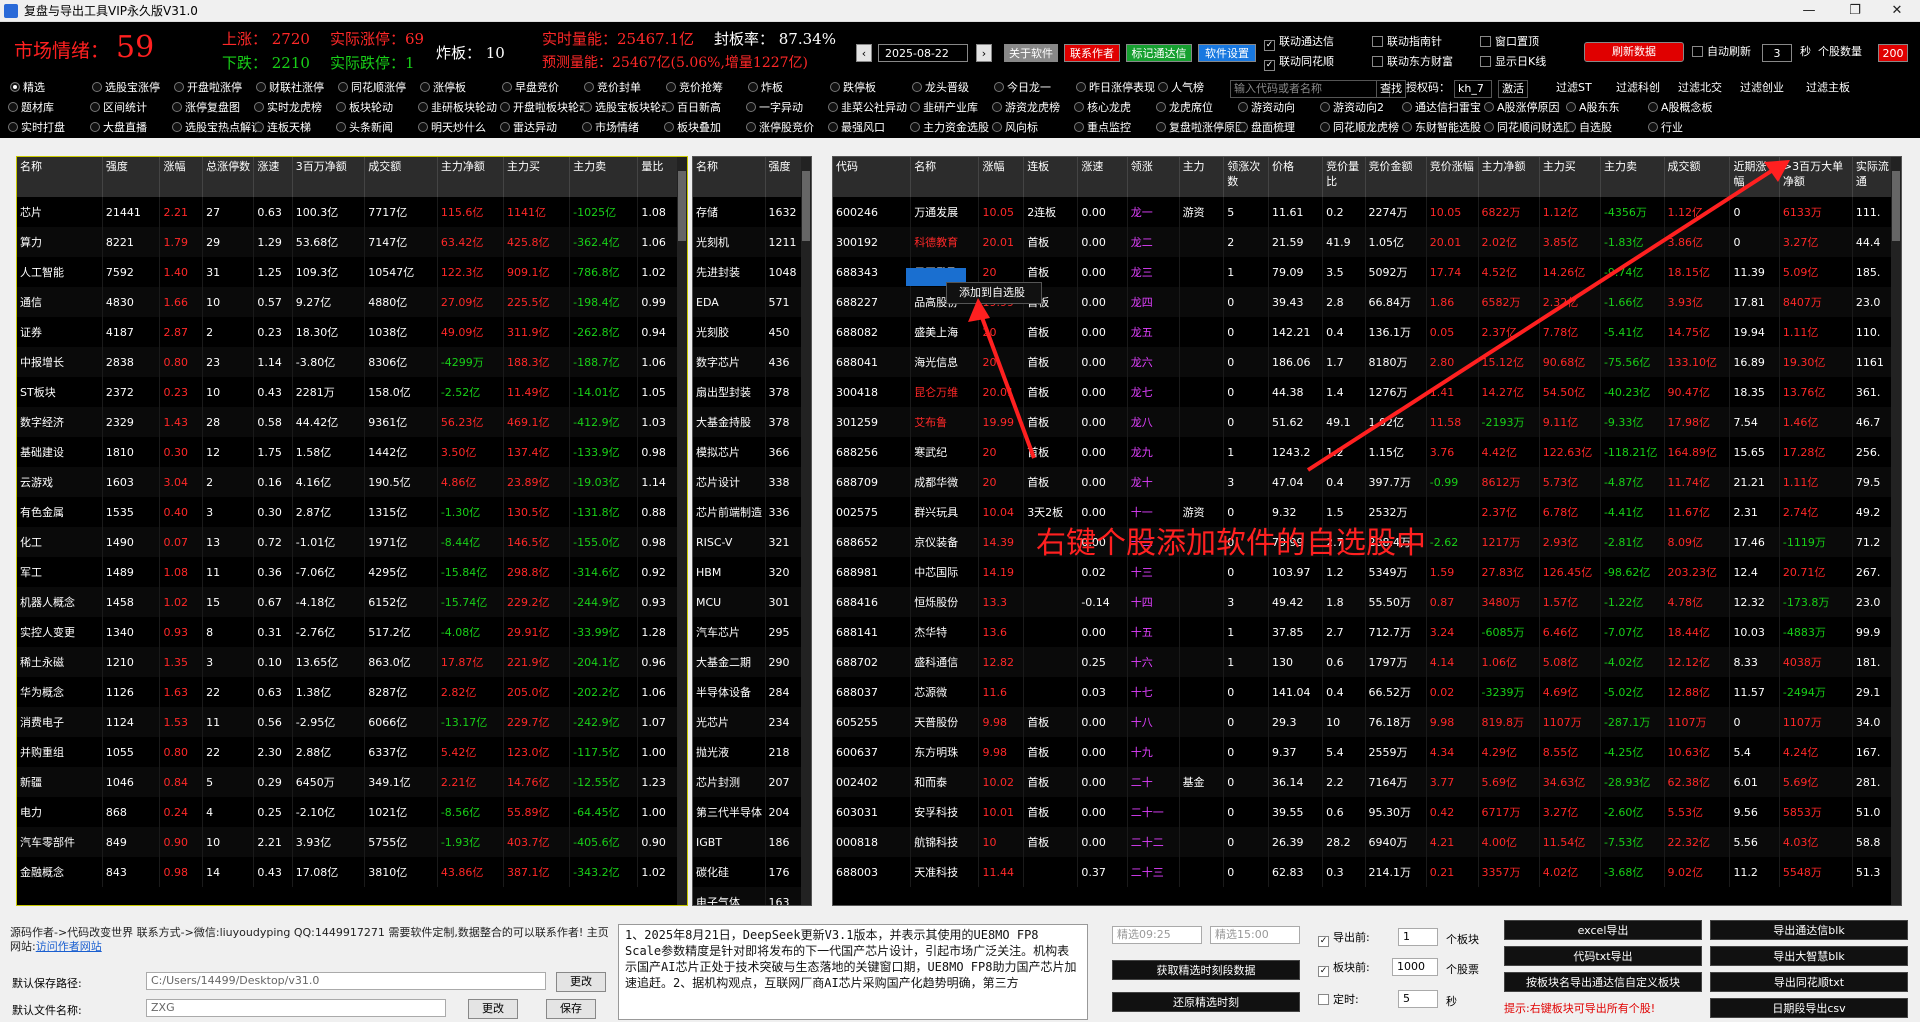  What do you see at coordinates (290, 88) in the screenshot?
I see `tab-row1-3: 财联社涨停` at bounding box center [290, 88].